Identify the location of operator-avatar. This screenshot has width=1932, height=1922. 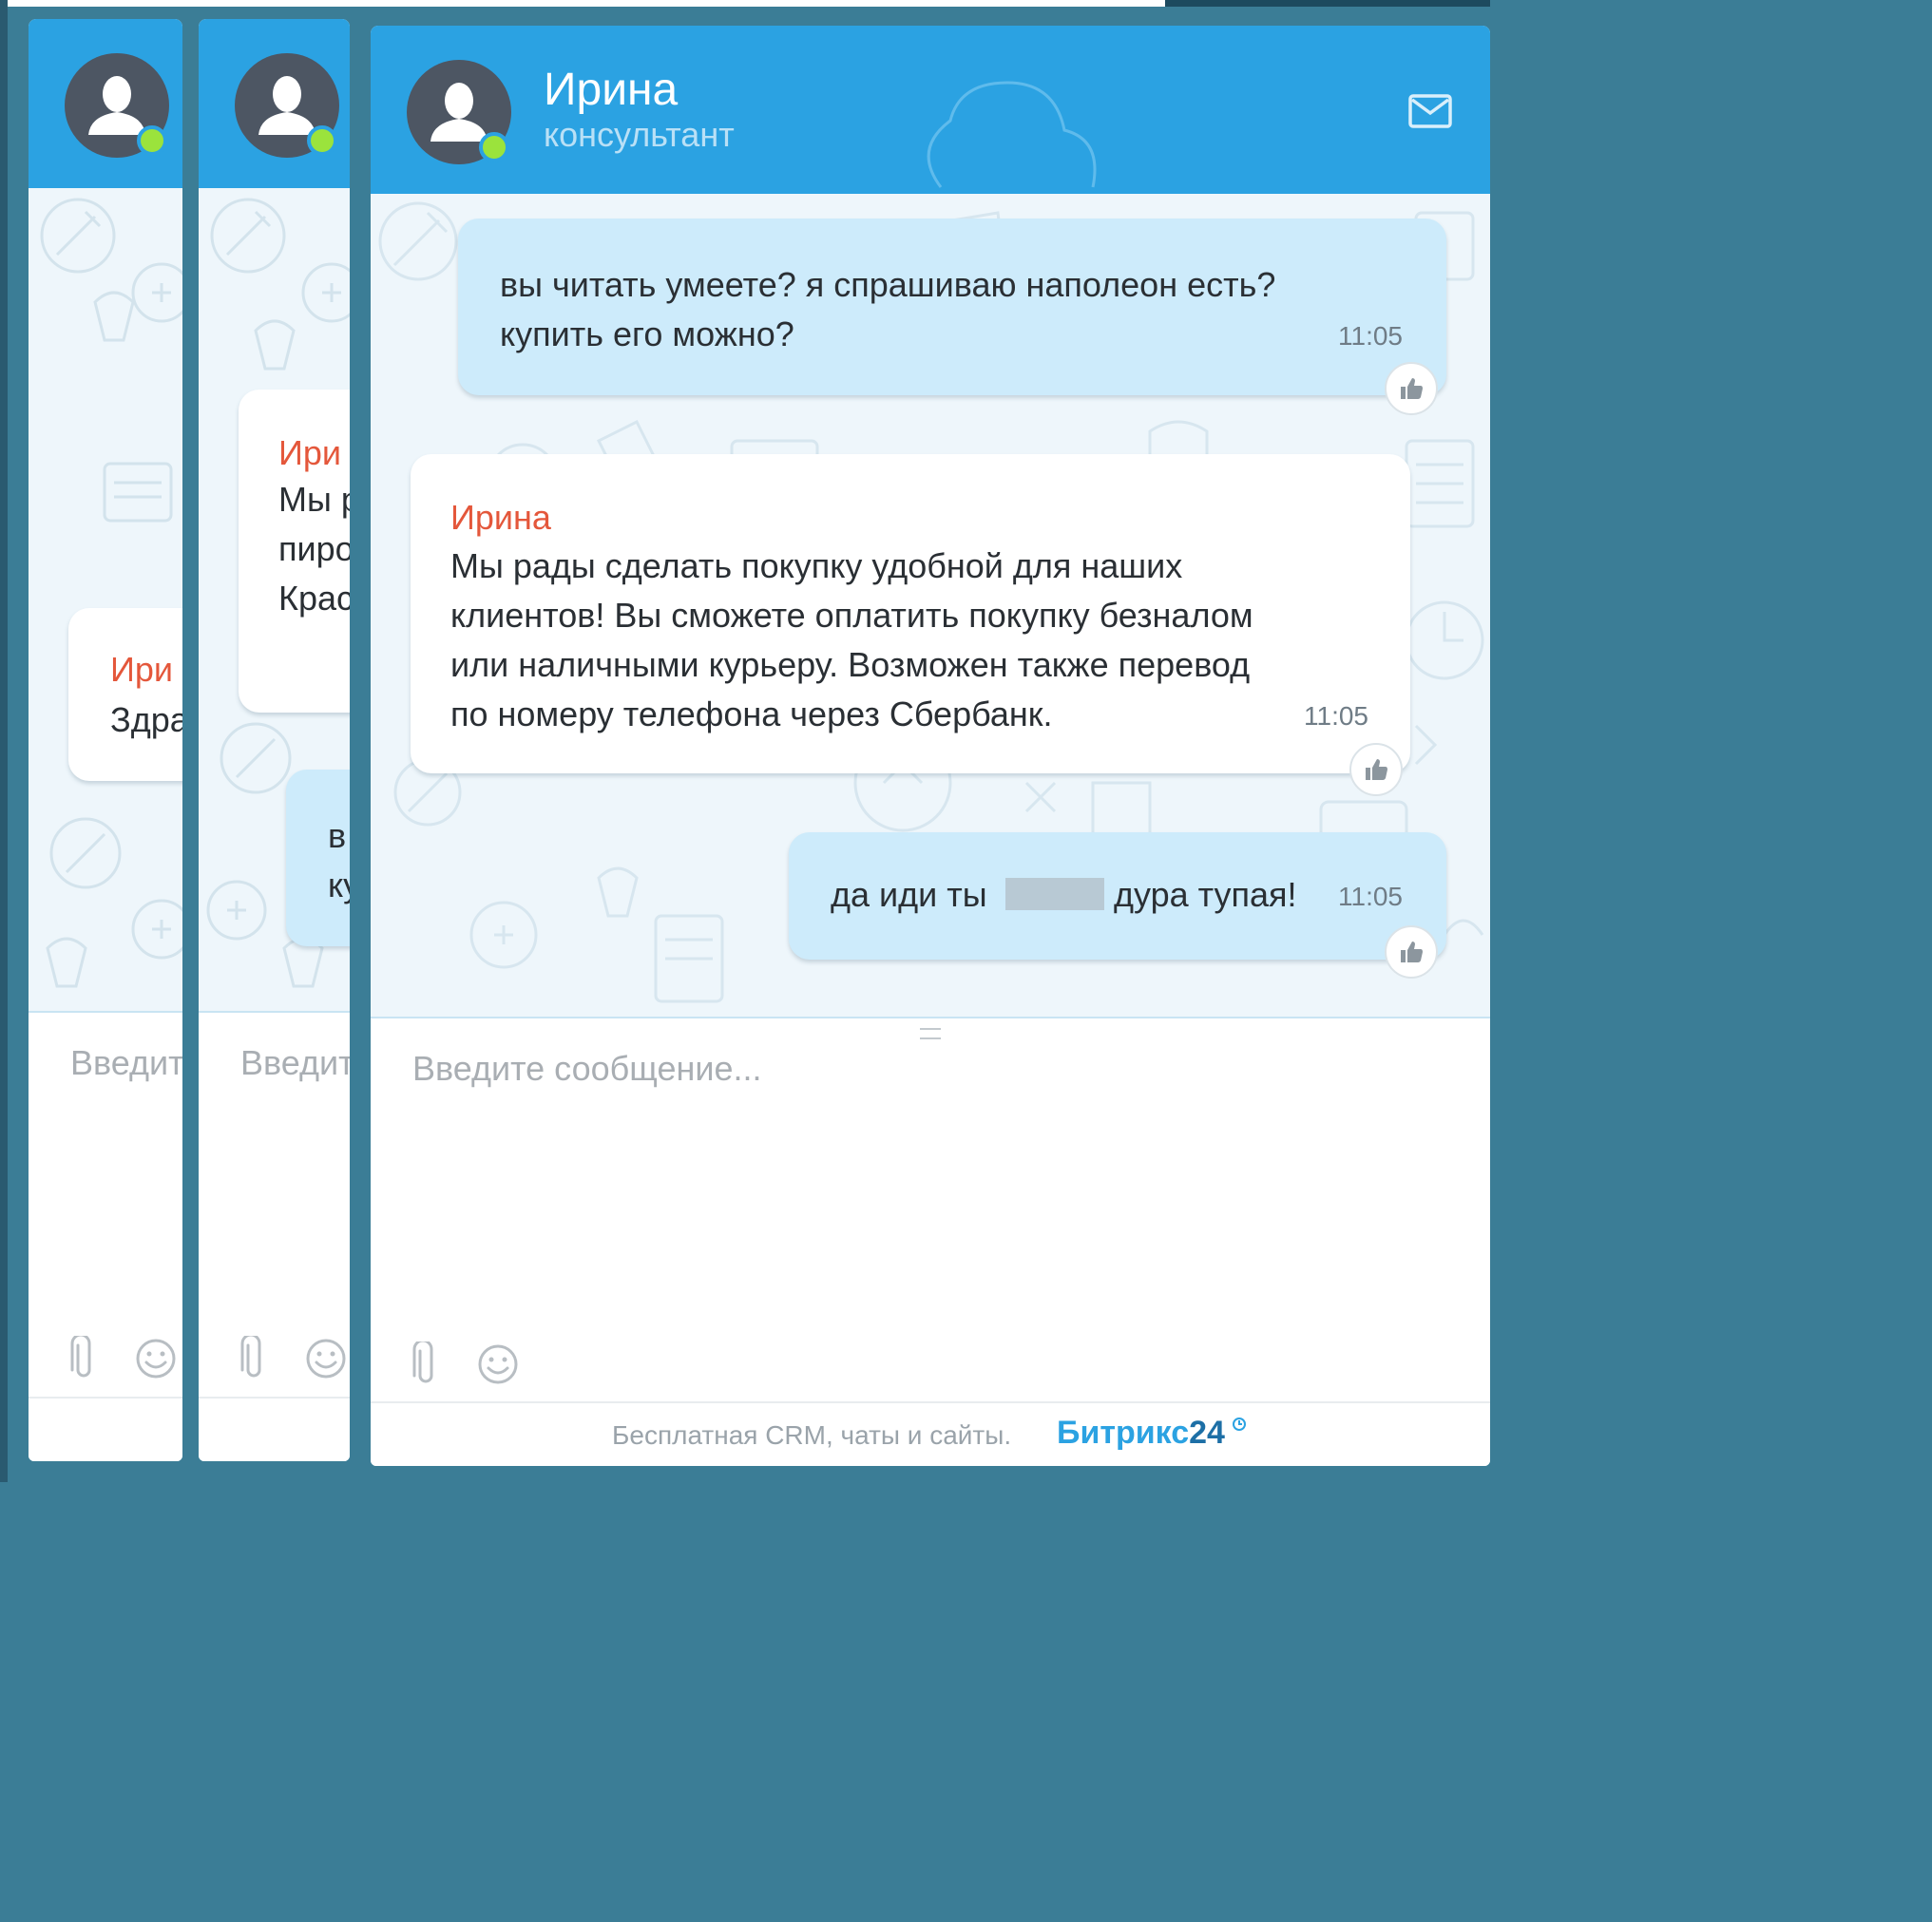
(459, 112).